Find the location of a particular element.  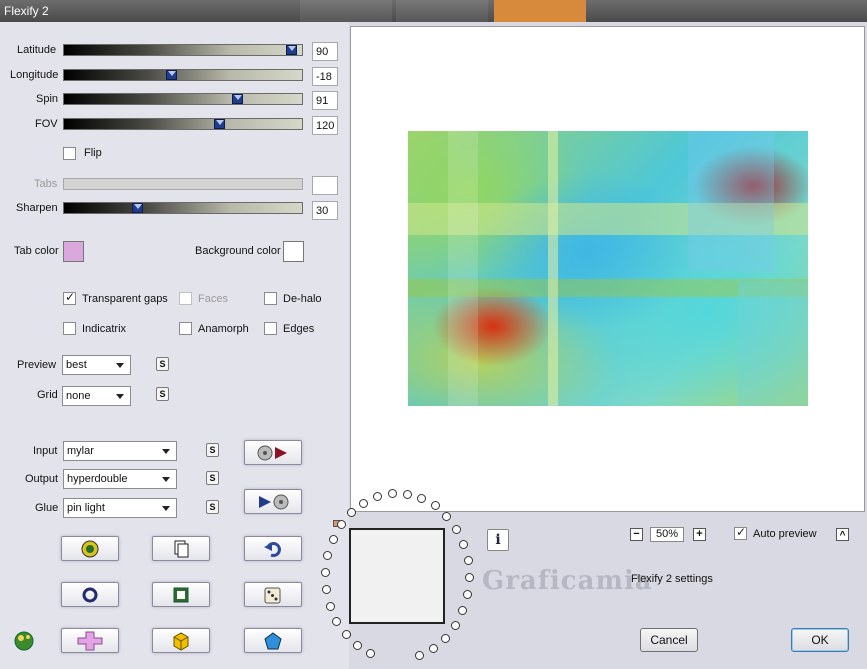

flip-checkbox is located at coordinates (69, 153).